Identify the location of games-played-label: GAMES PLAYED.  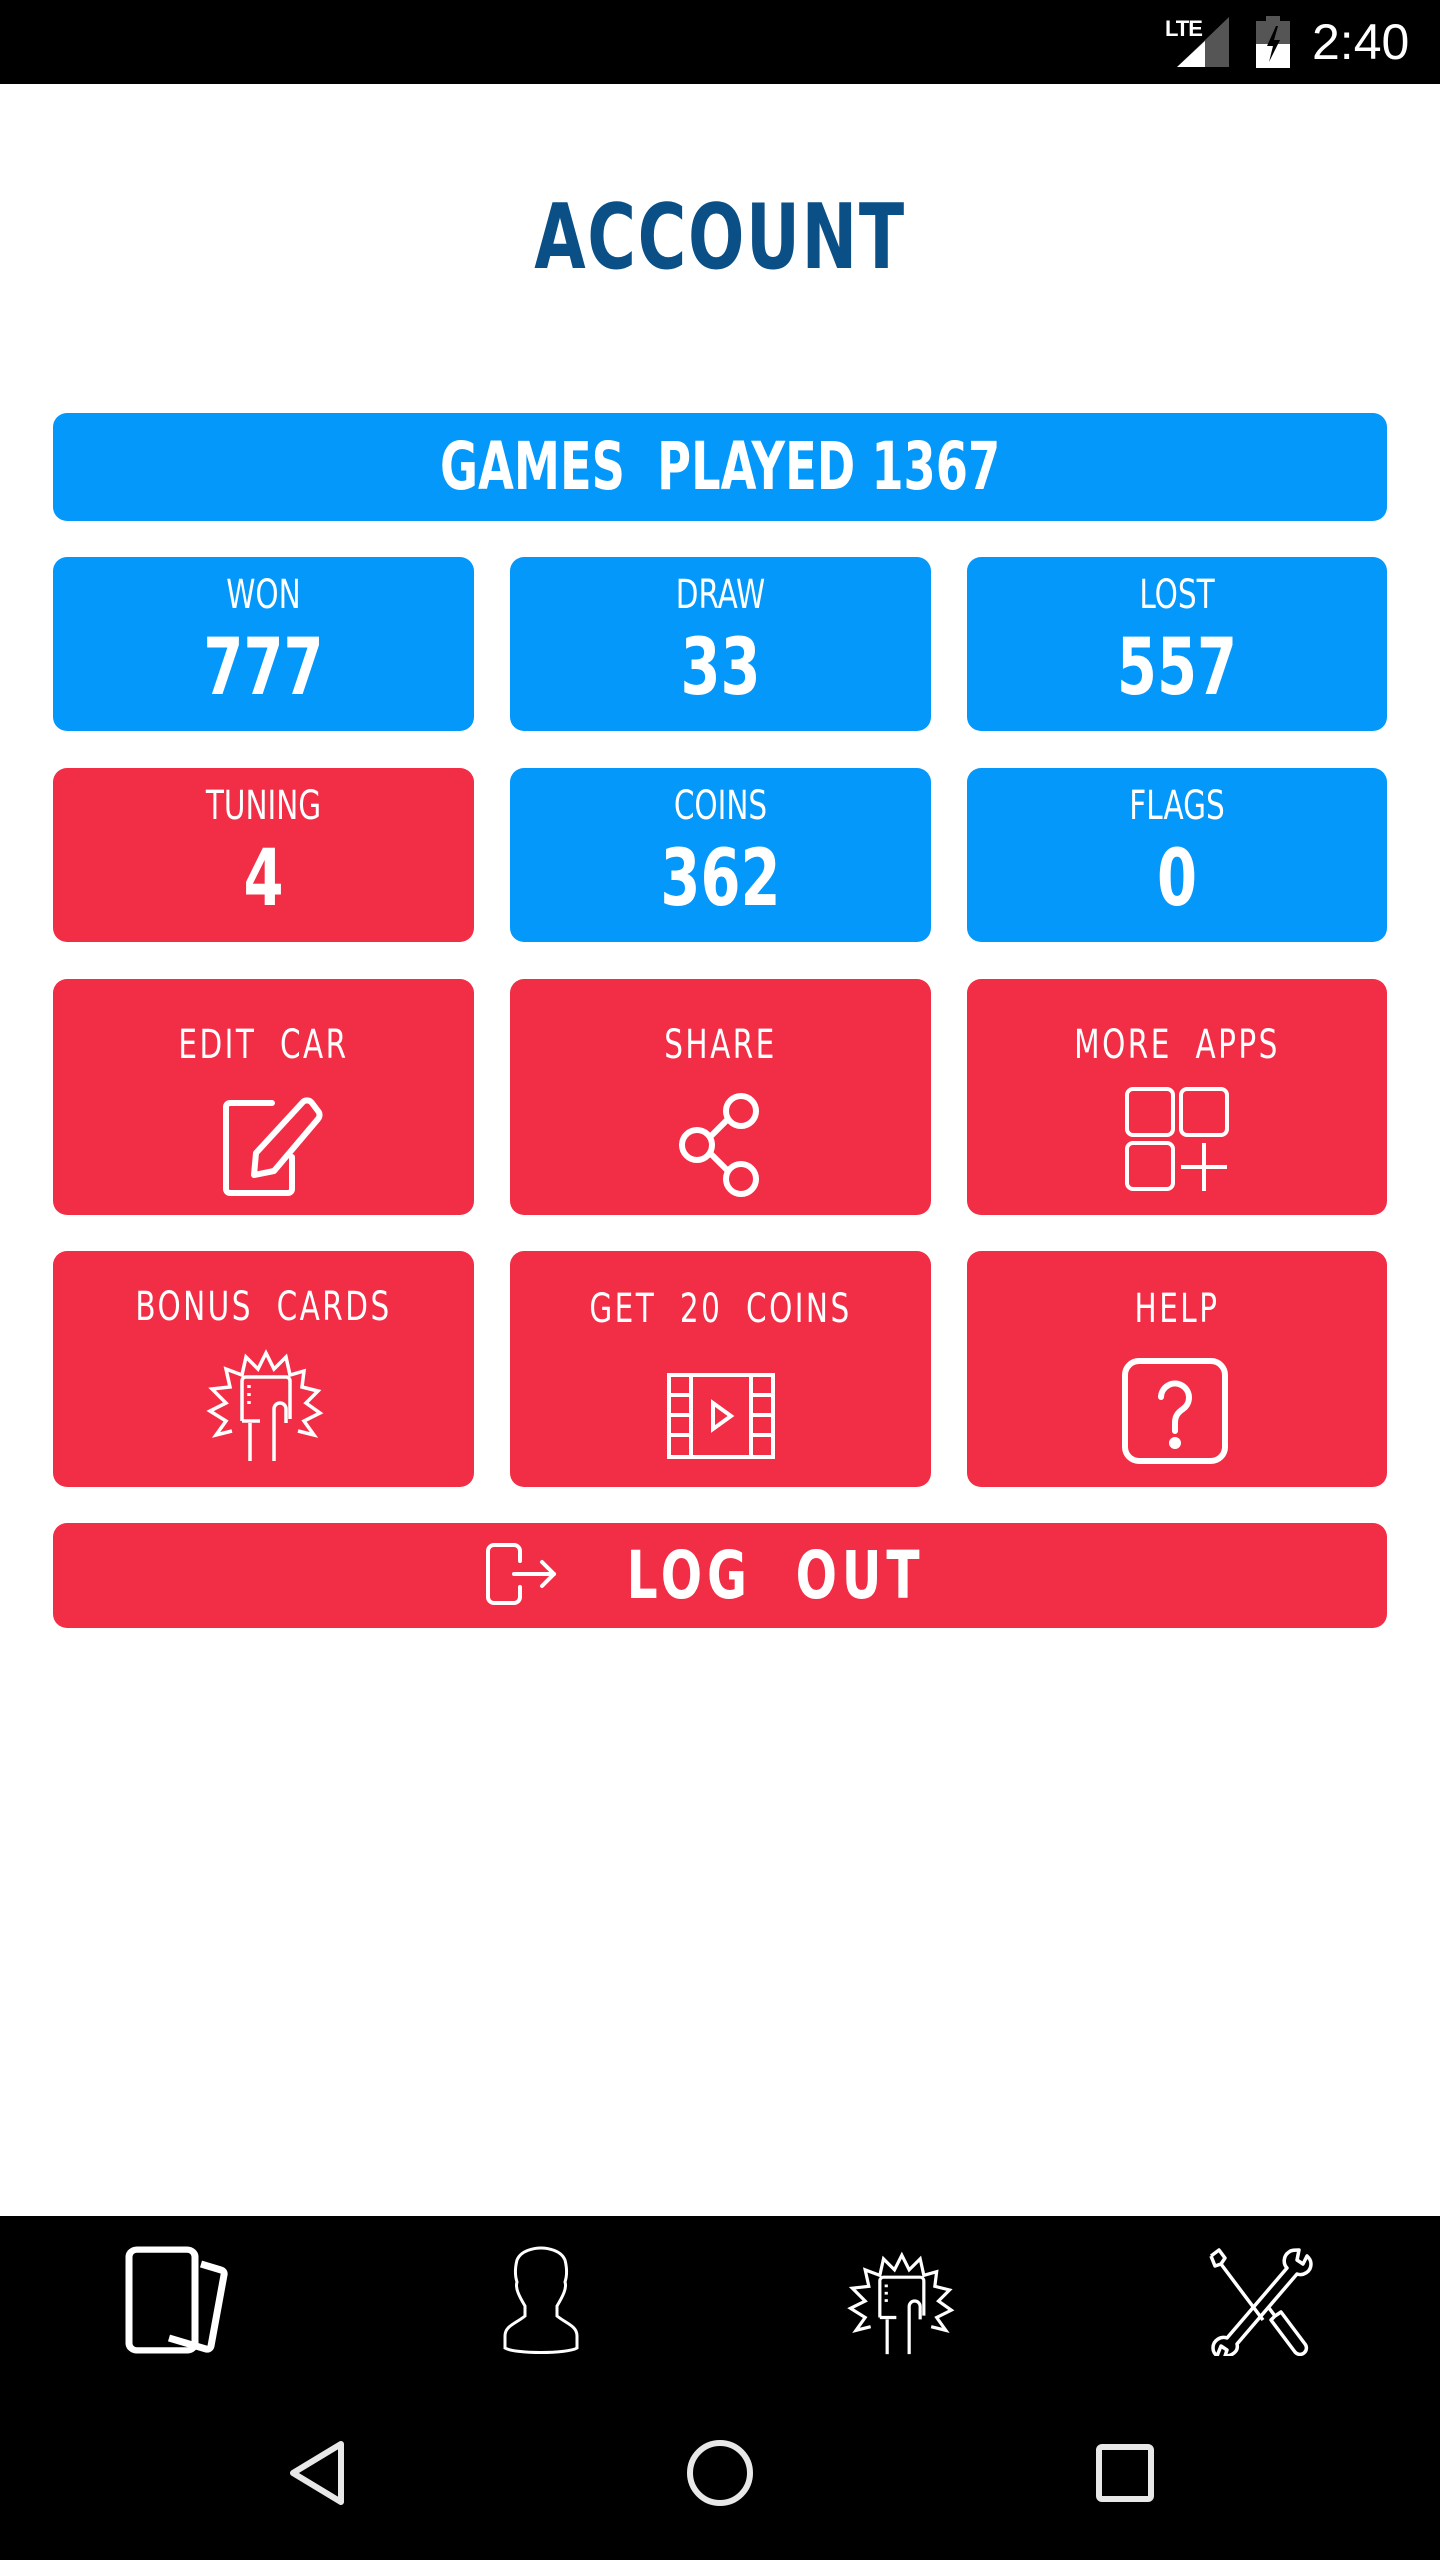
(647, 466).